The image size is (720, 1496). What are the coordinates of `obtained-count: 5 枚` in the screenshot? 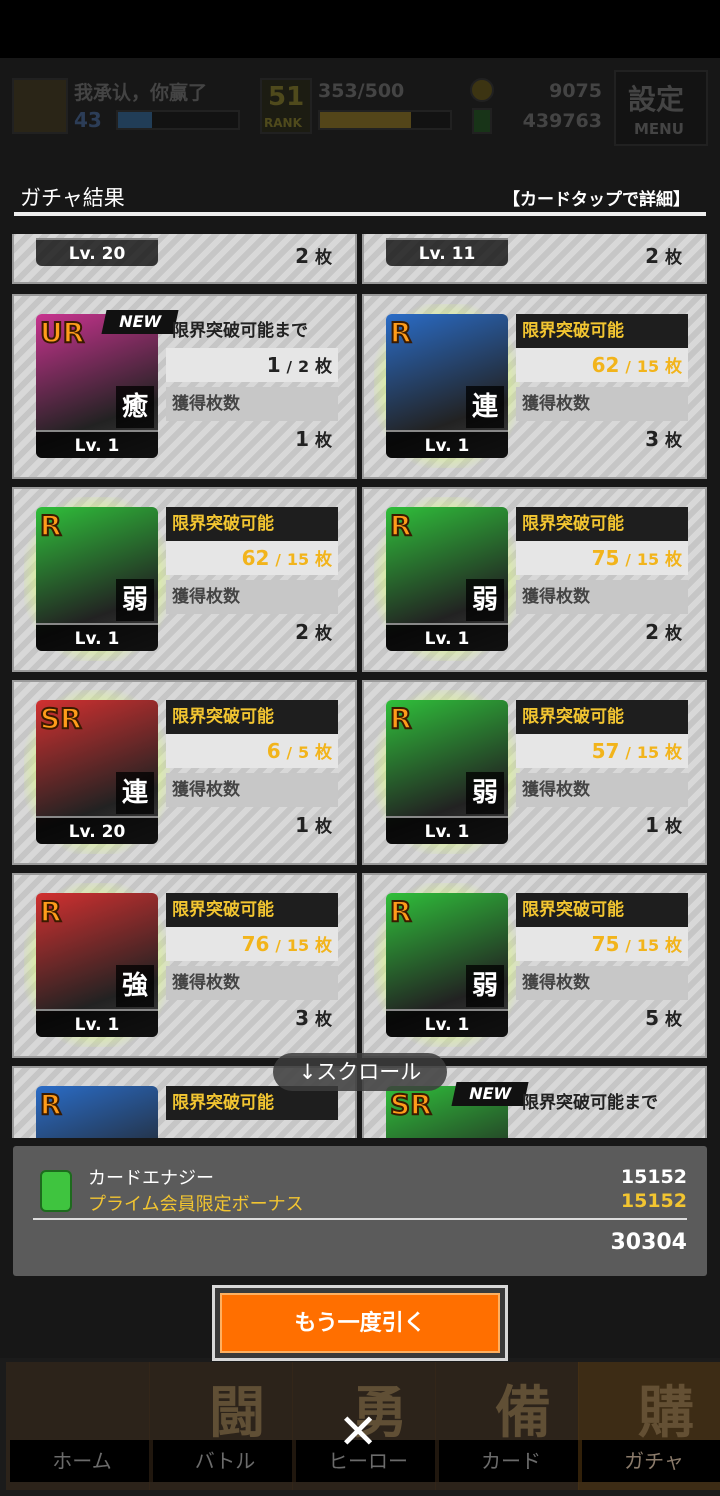 It's located at (663, 1018).